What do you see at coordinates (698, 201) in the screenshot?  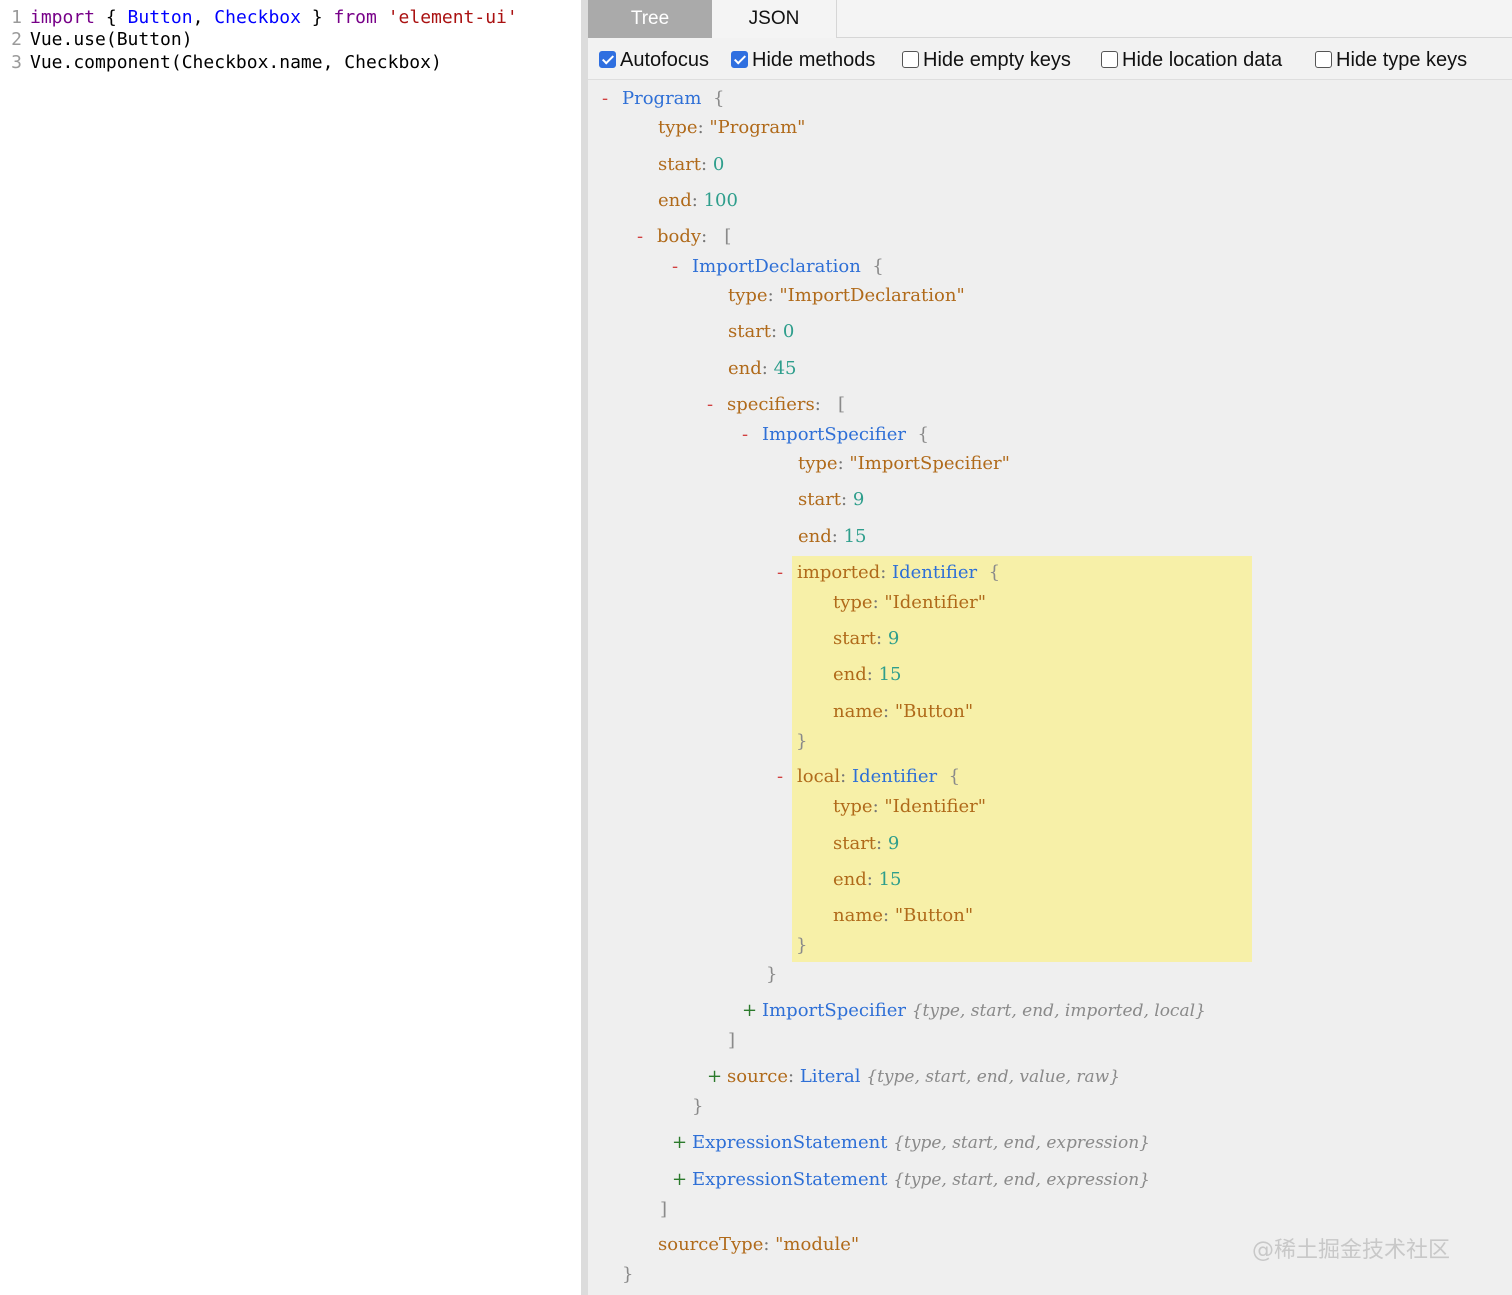 I see `tree-prop-end: end: 100` at bounding box center [698, 201].